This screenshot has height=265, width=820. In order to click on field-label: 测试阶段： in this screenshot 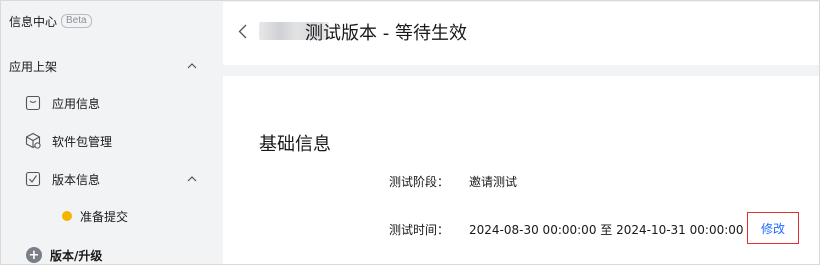, I will do `click(419, 181)`.